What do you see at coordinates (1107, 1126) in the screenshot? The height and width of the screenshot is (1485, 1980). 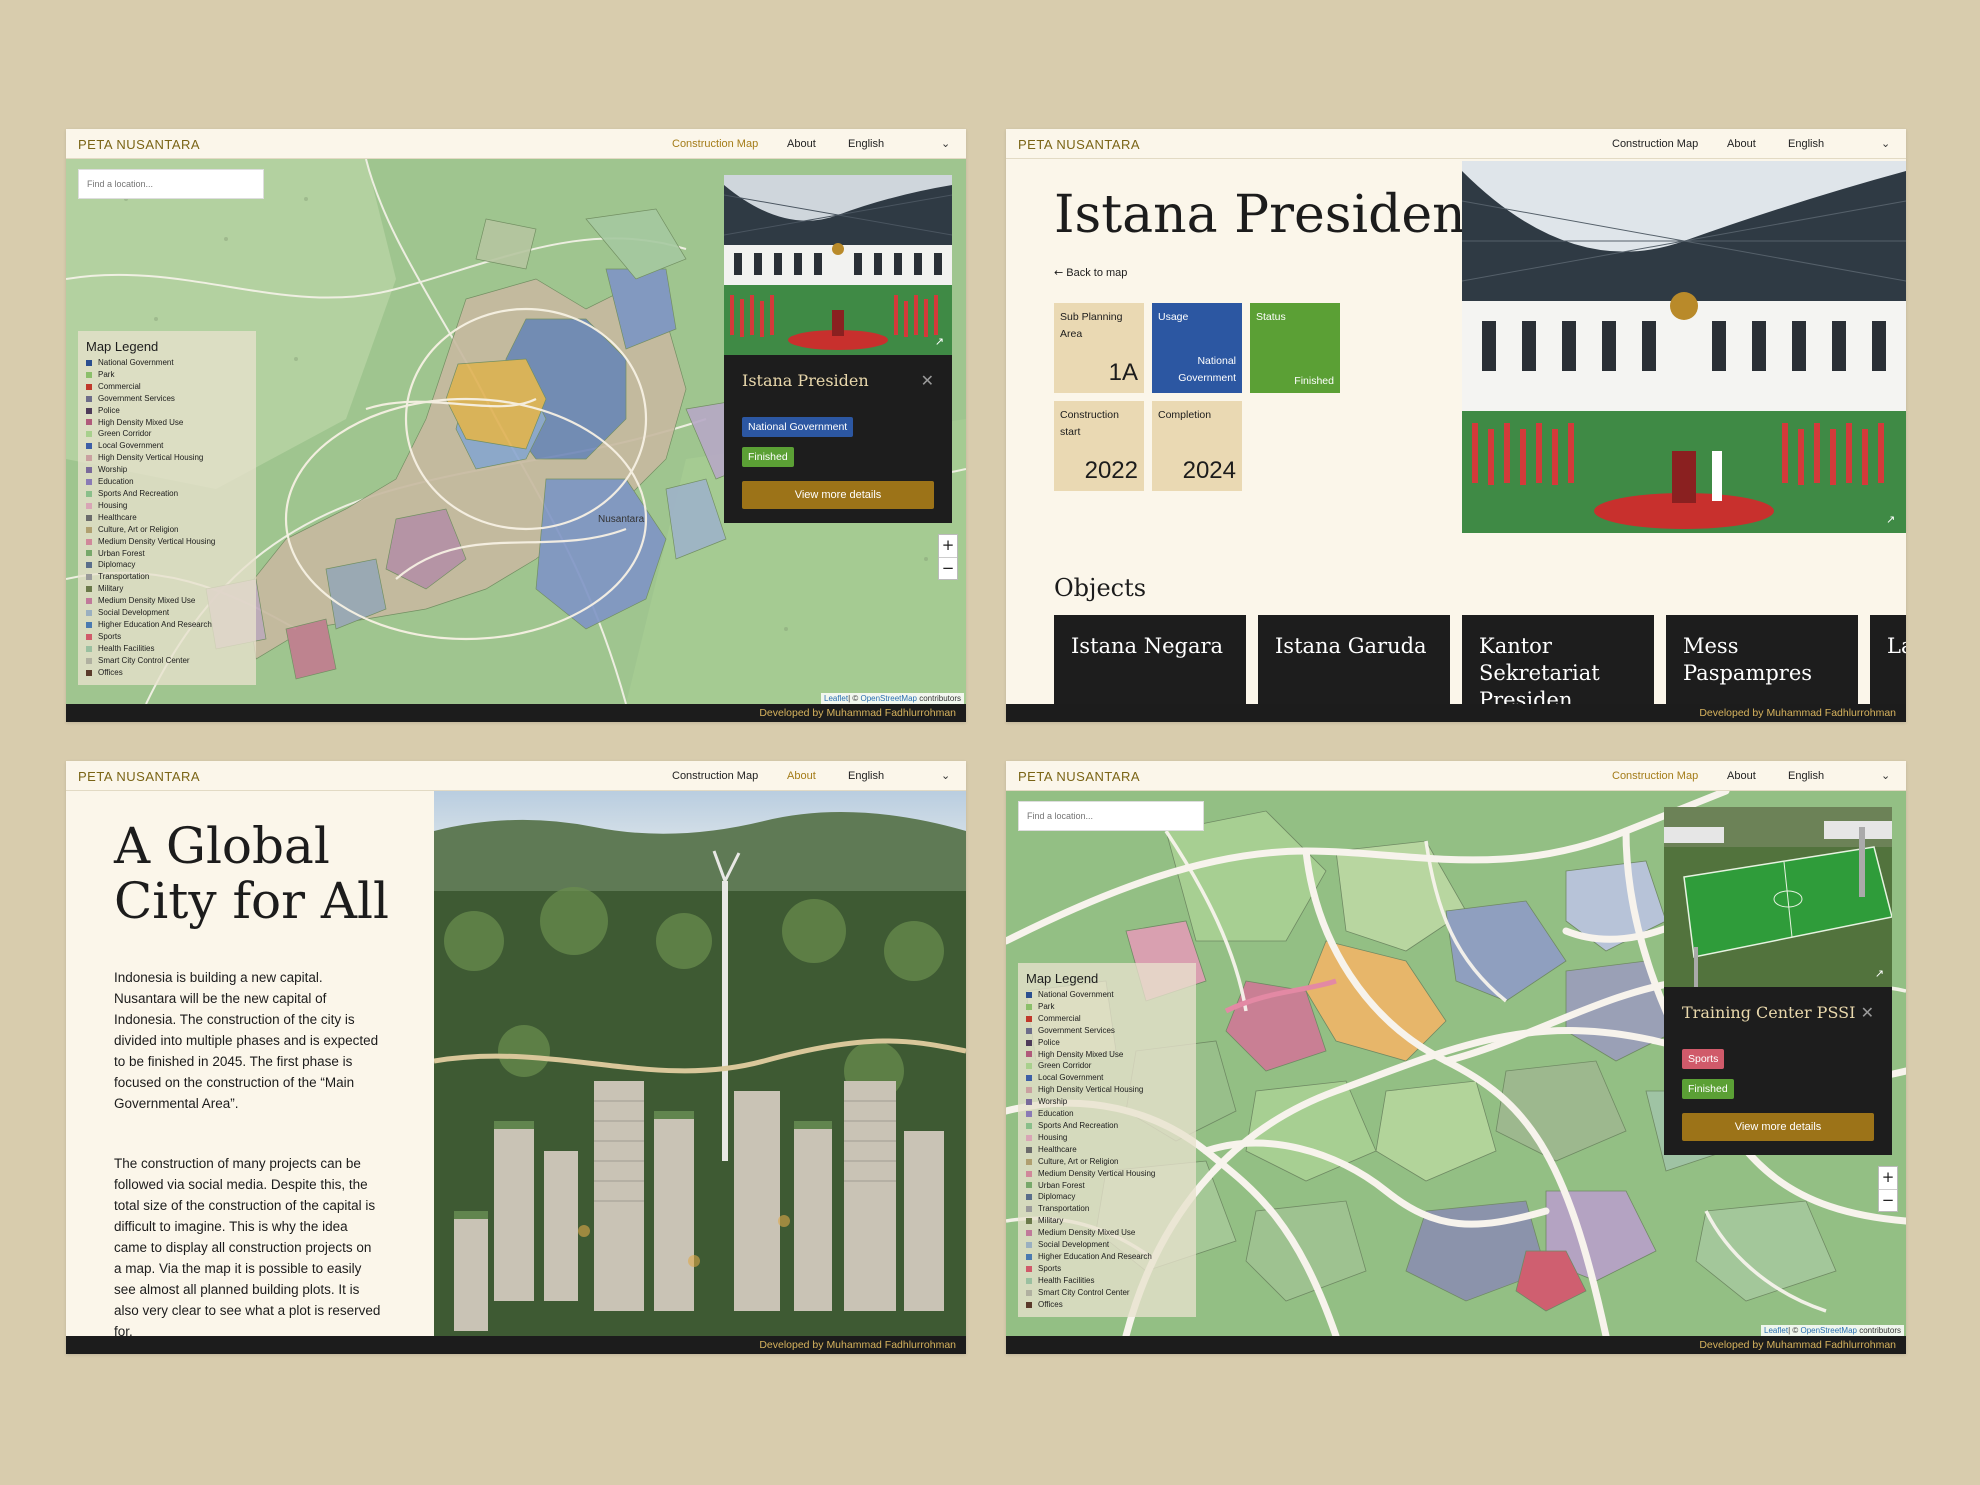 I see `legend-item: Sports And Recreation` at bounding box center [1107, 1126].